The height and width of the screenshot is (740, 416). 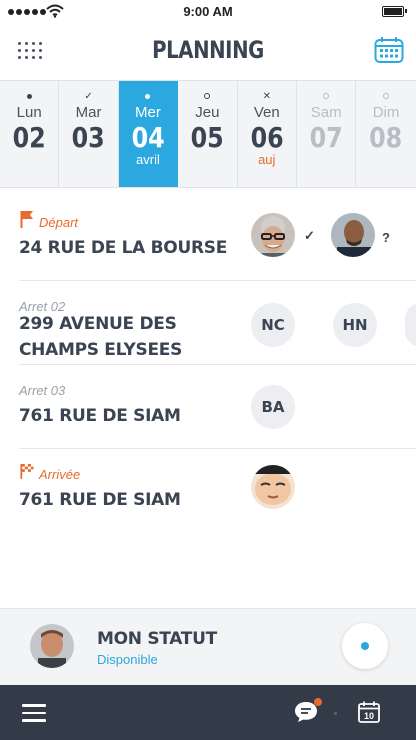 What do you see at coordinates (207, 112) in the screenshot?
I see `day-name: Jeu` at bounding box center [207, 112].